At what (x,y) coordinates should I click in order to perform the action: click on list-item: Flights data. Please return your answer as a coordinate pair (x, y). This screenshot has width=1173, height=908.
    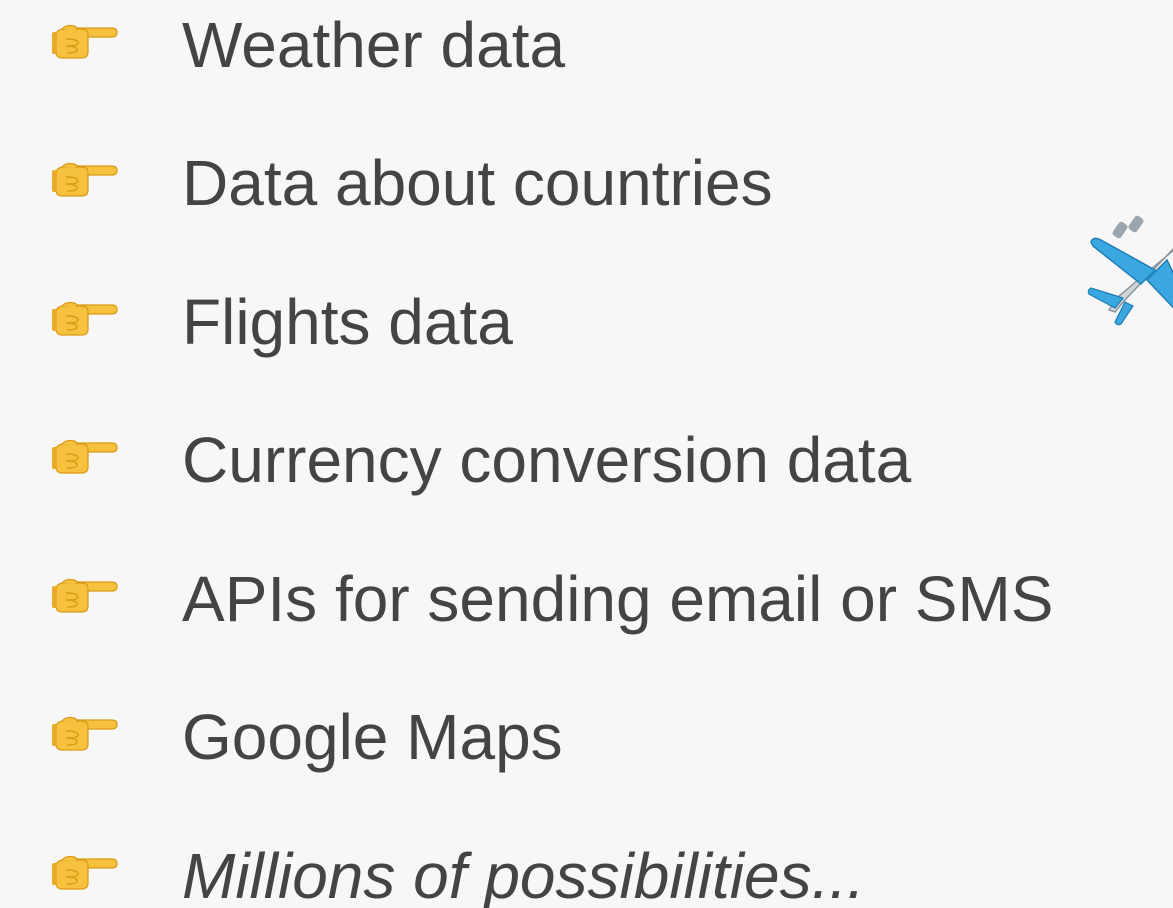
    Looking at the image, I should click on (586, 322).